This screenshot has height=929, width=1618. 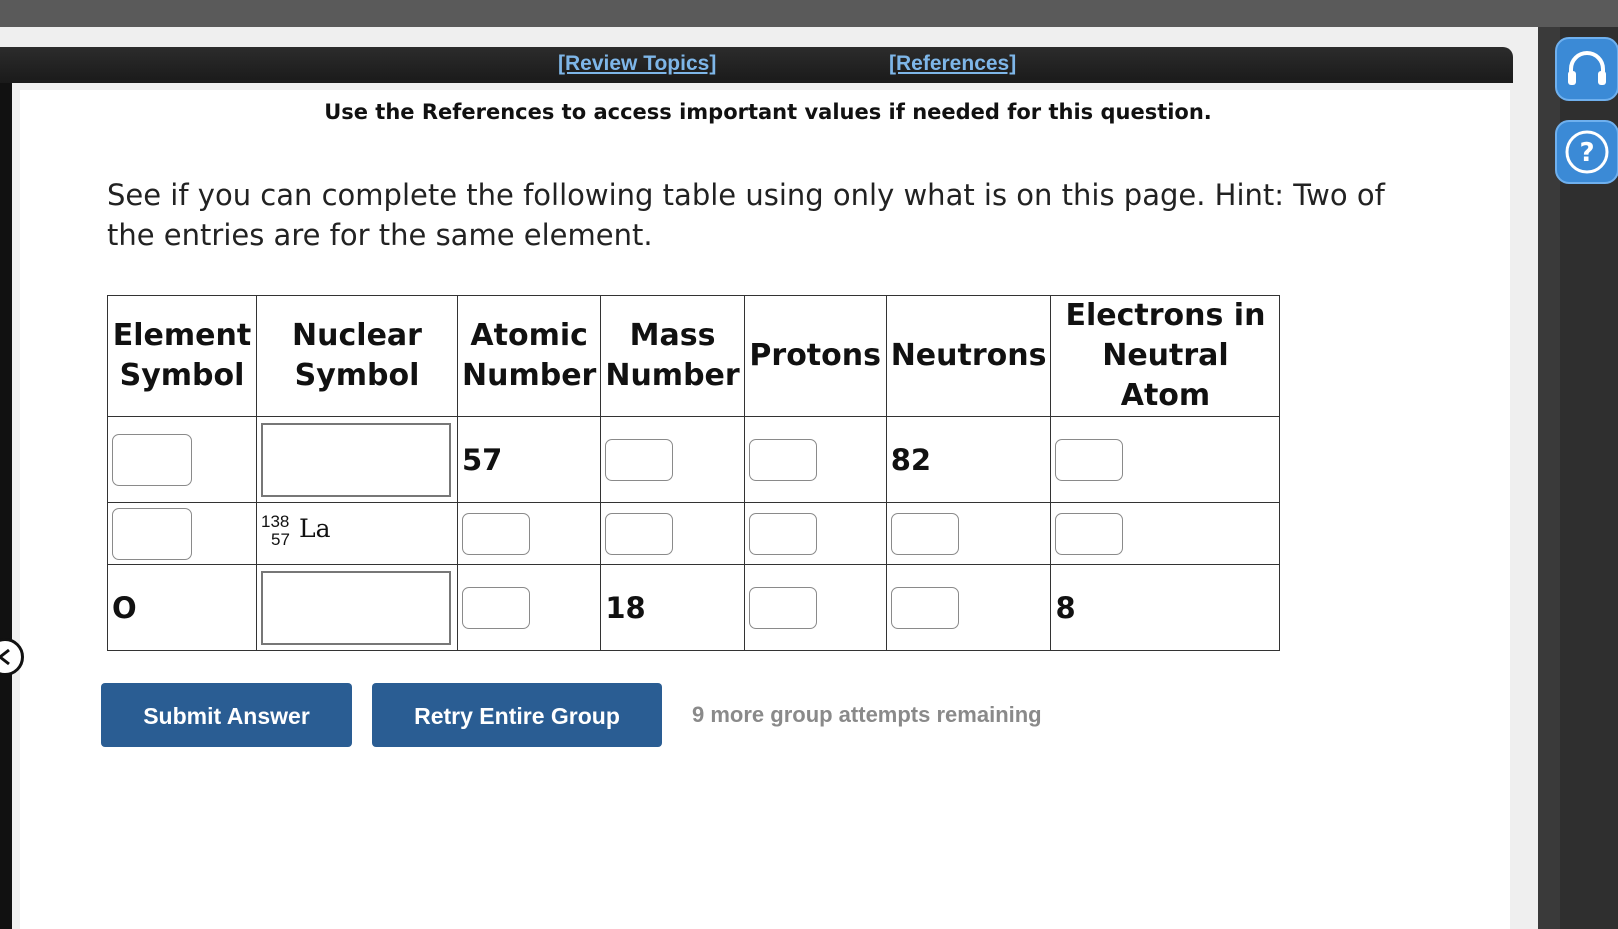 I want to click on submit-answer-button: Submit Answer, so click(x=226, y=715).